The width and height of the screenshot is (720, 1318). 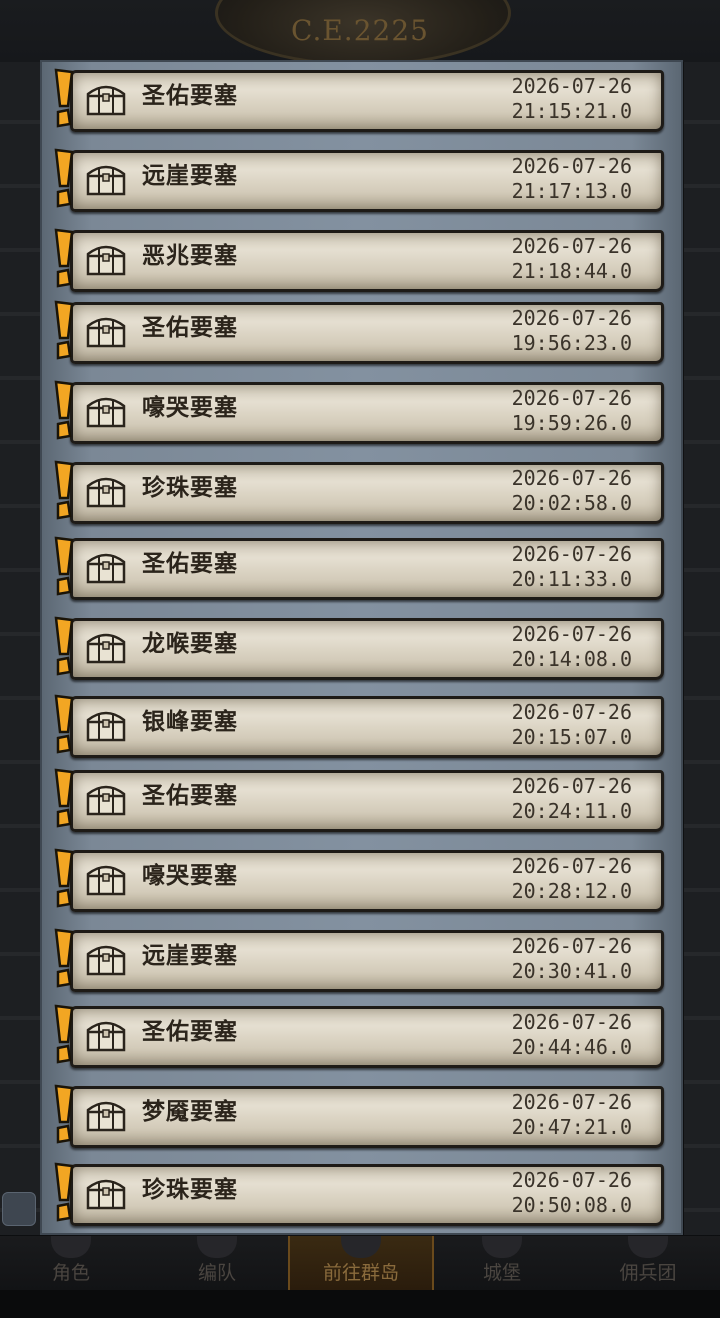 I want to click on era-label: C.E.2225, so click(x=360, y=30).